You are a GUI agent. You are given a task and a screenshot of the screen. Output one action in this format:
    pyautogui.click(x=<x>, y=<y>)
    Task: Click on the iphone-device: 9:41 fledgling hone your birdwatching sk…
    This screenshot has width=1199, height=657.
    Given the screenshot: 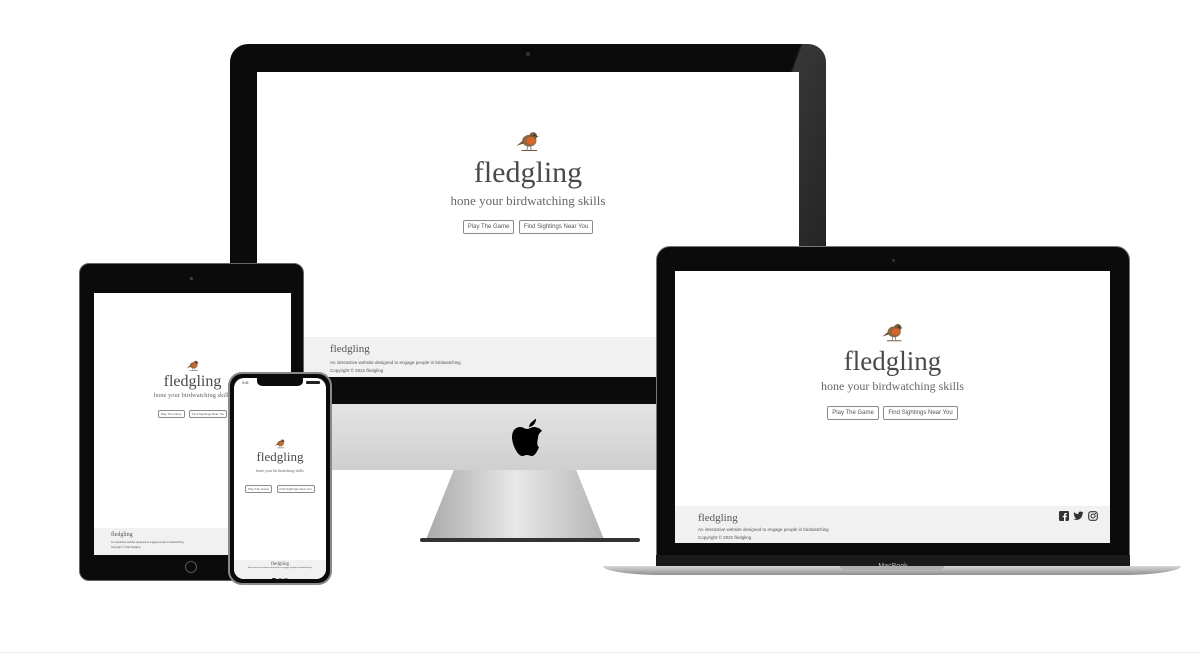 What is the action you would take?
    pyautogui.click(x=280, y=478)
    